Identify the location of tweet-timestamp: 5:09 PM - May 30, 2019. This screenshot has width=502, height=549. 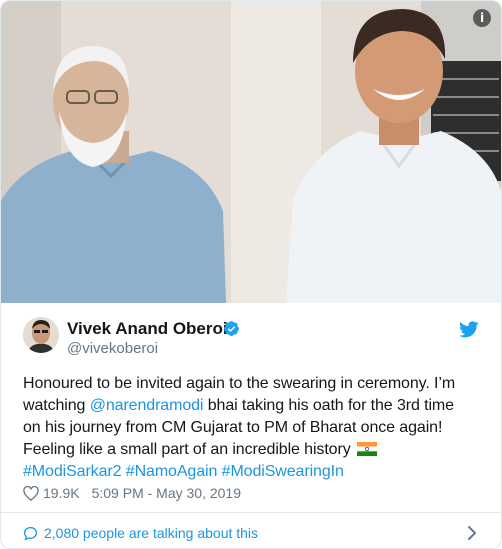
(166, 493).